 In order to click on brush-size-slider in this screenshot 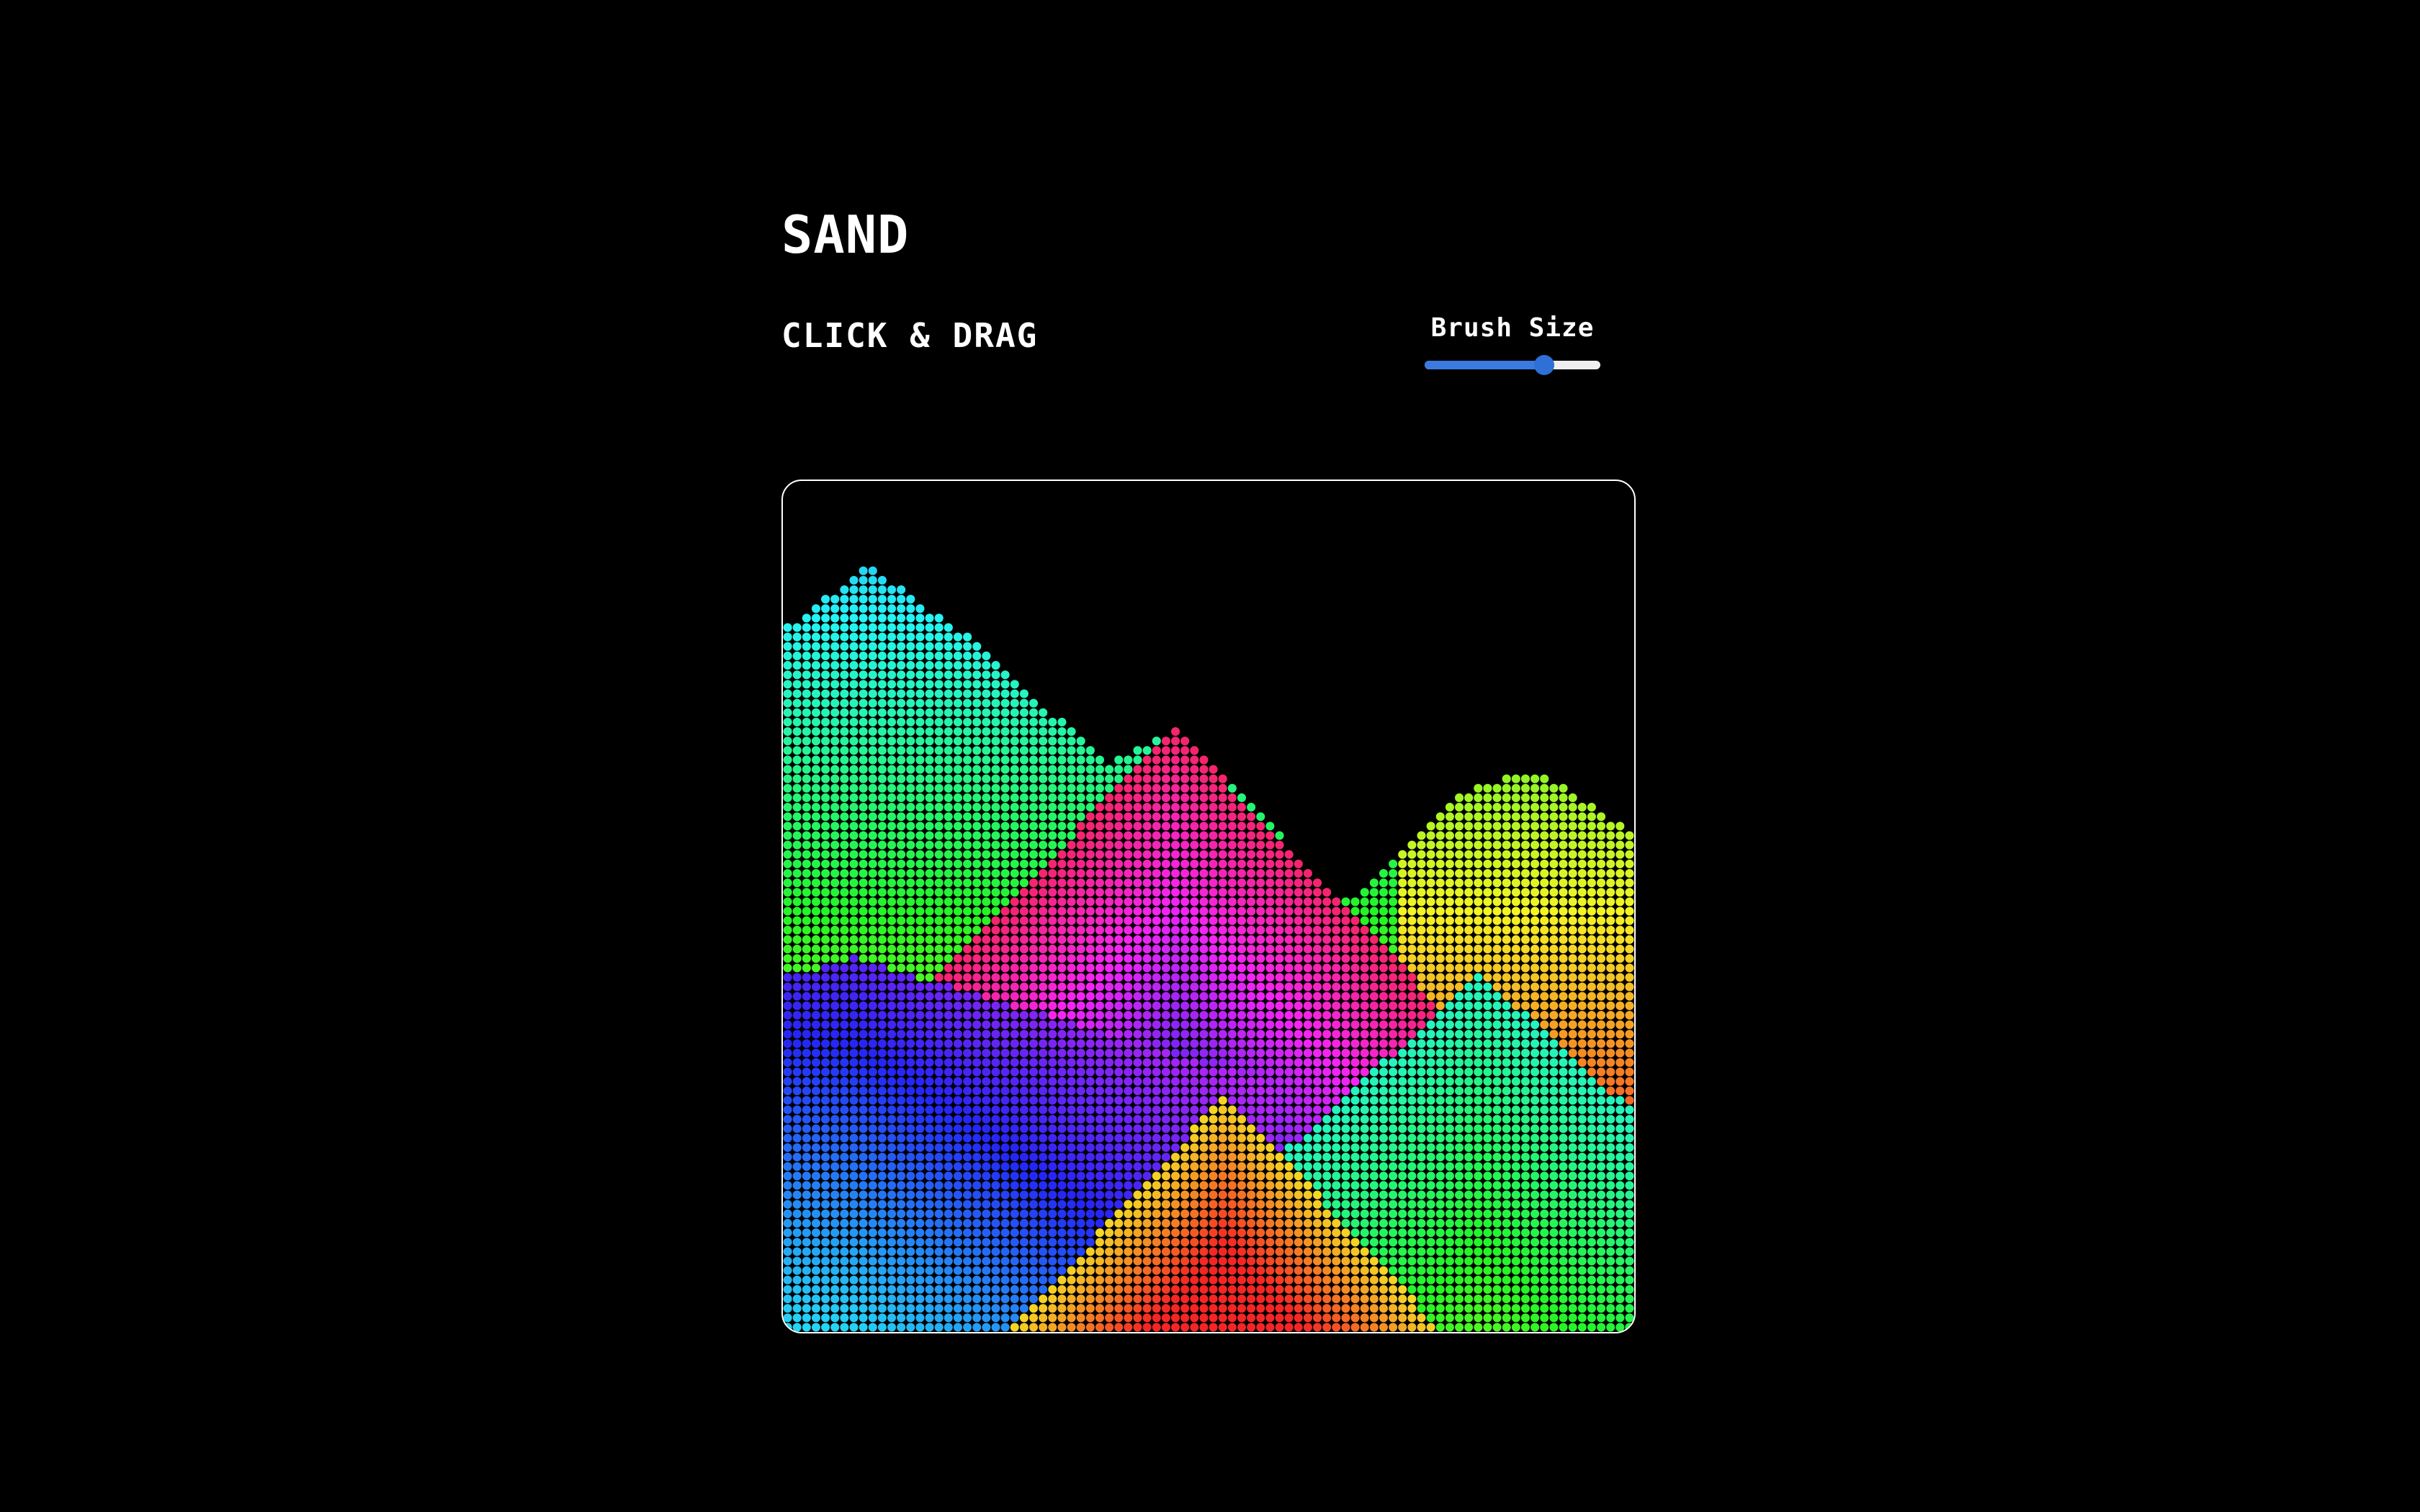, I will do `click(1512, 364)`.